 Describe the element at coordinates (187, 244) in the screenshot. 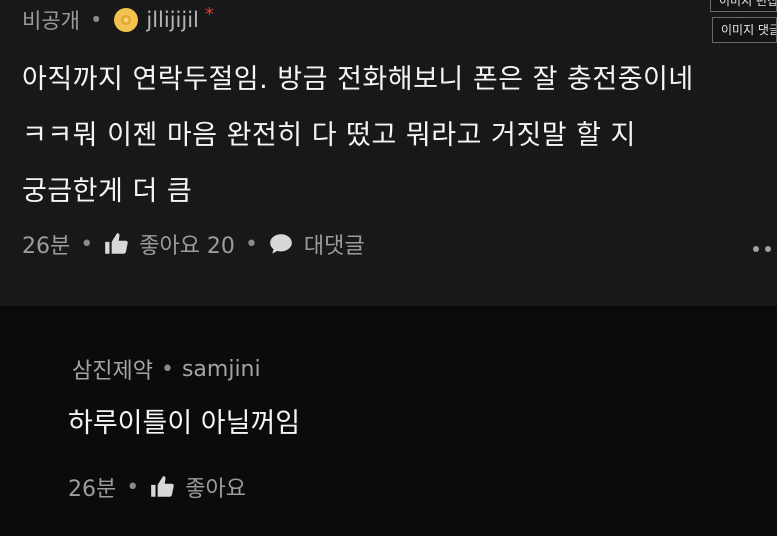

I see `like-button: 좋아요 20` at that location.